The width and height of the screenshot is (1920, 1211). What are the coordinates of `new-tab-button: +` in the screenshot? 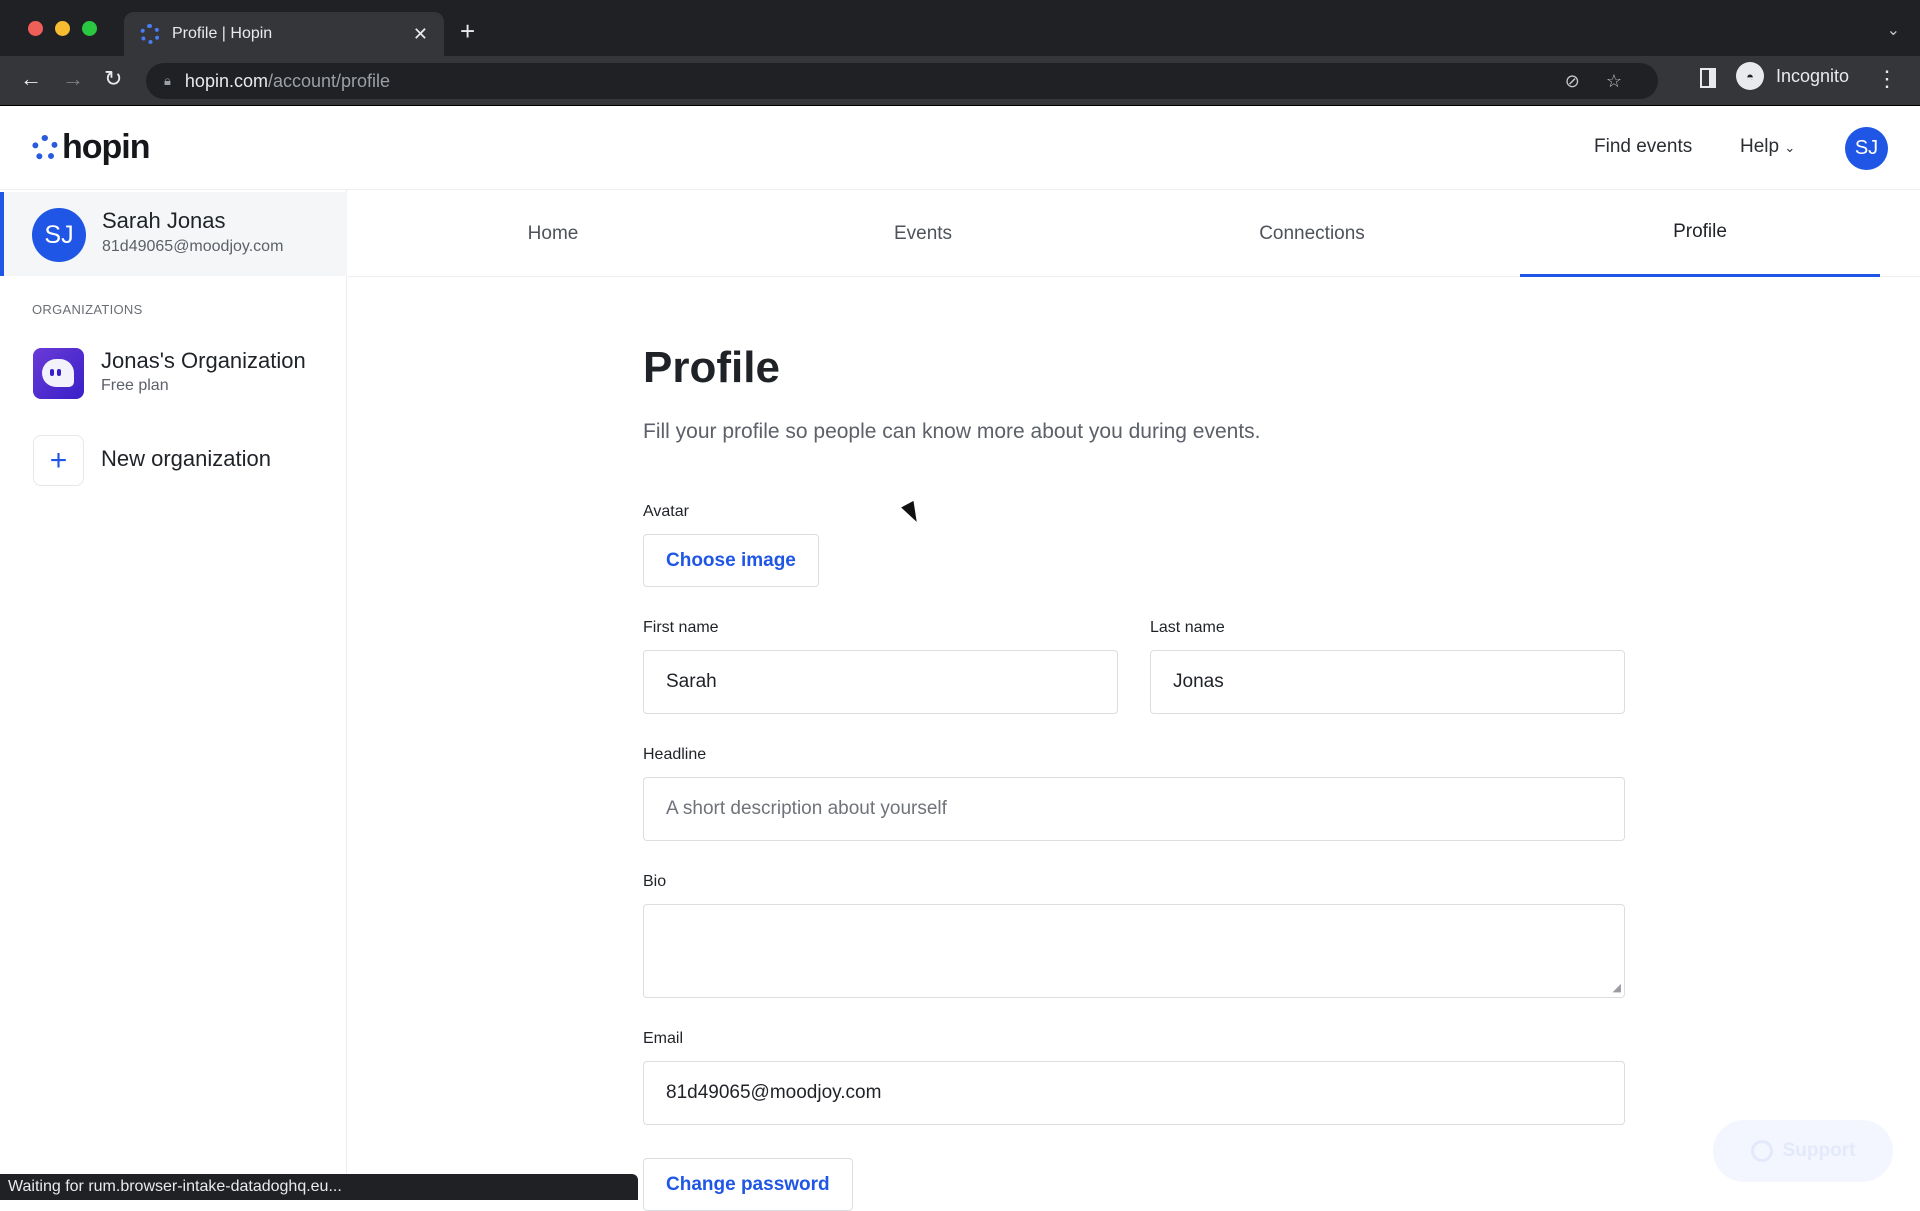 It's located at (467, 31).